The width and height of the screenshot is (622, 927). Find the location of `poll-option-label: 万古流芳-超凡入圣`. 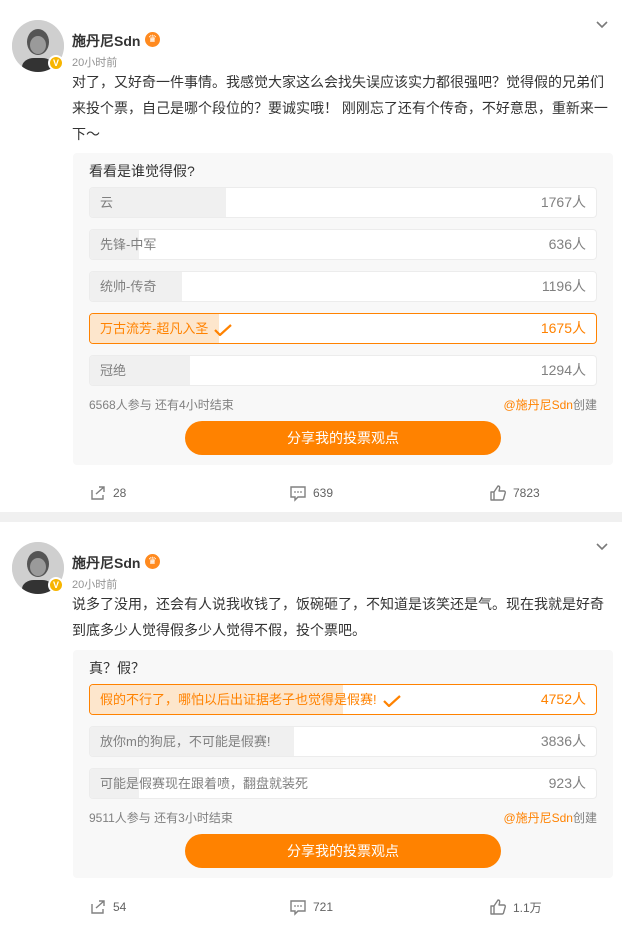

poll-option-label: 万古流芳-超凡入圣 is located at coordinates (154, 328).